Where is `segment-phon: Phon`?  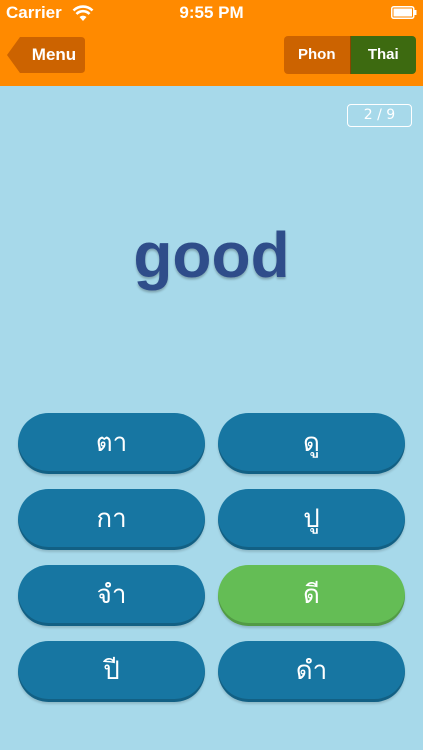 segment-phon: Phon is located at coordinates (317, 55).